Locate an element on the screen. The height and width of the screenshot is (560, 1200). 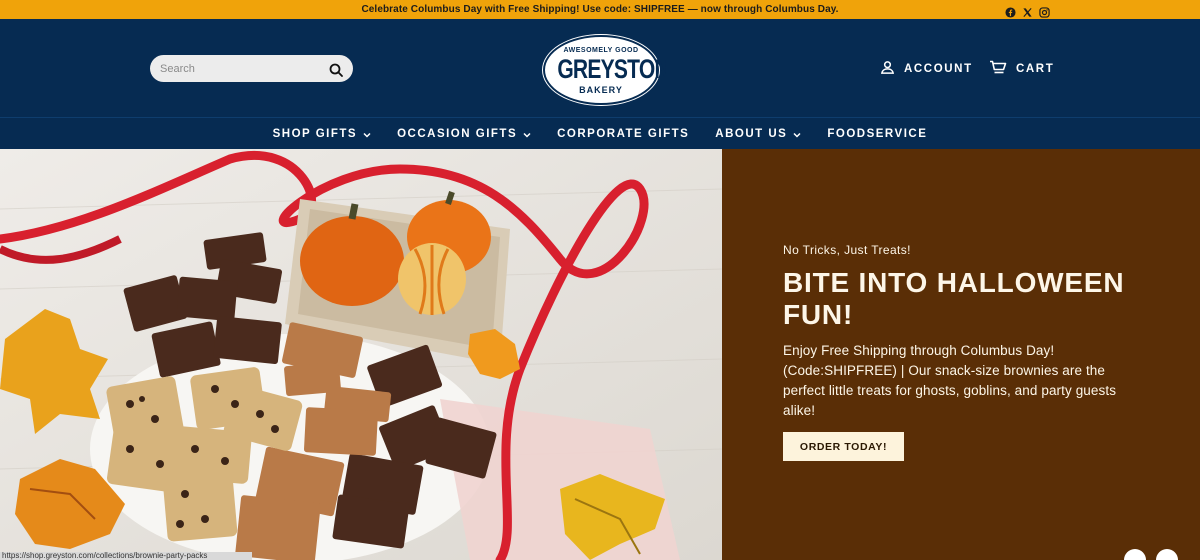
cart-label: CART is located at coordinates (1035, 68).